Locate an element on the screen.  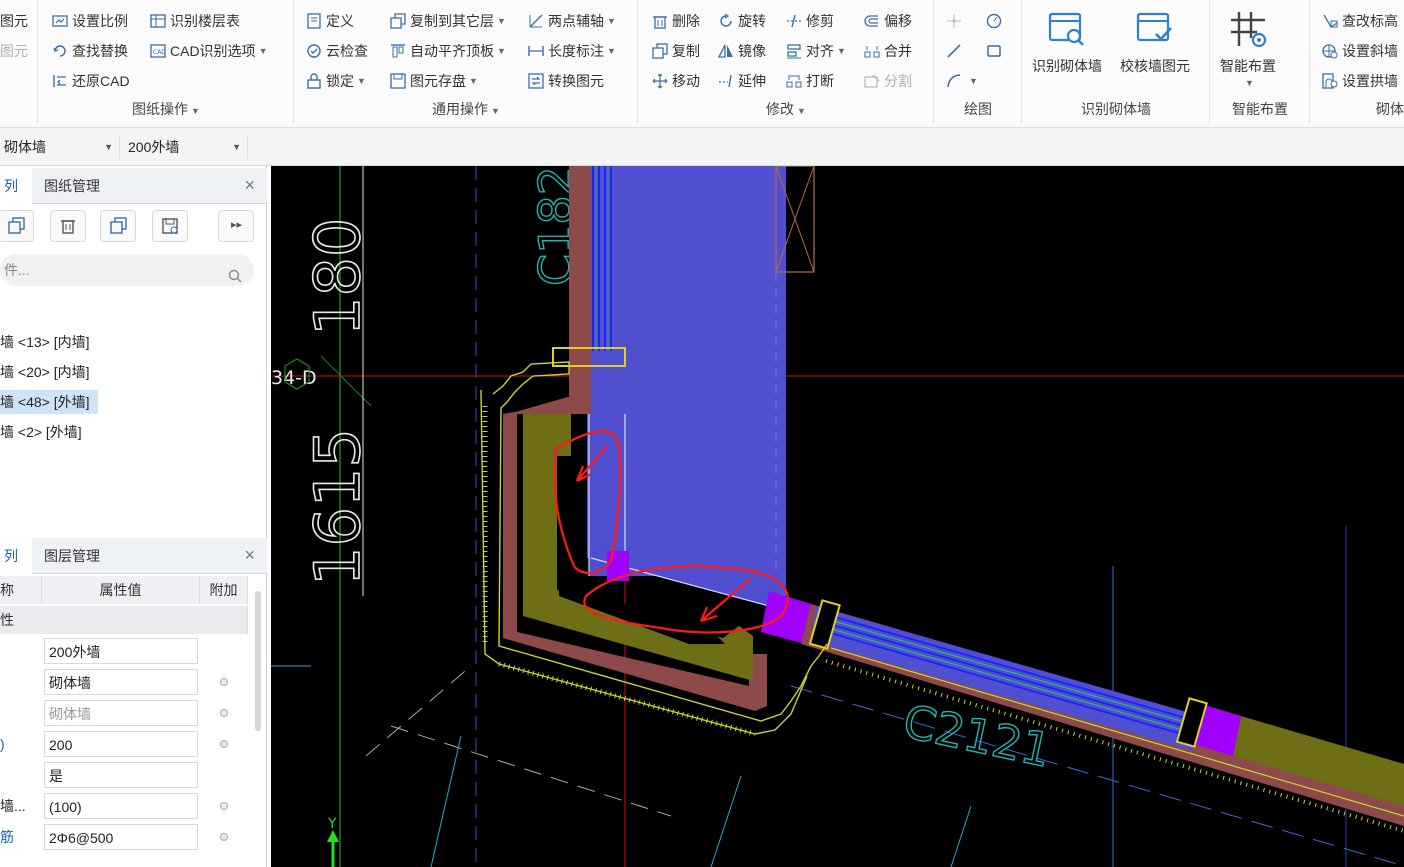
length-dimension-button: 长度标注 ▼ is located at coordinates (572, 51).